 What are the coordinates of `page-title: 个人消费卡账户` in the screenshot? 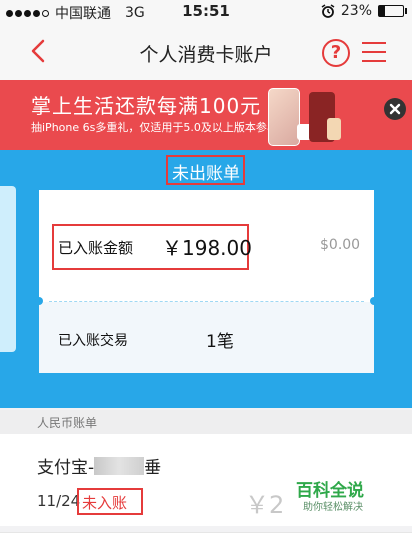 It's located at (206, 55).